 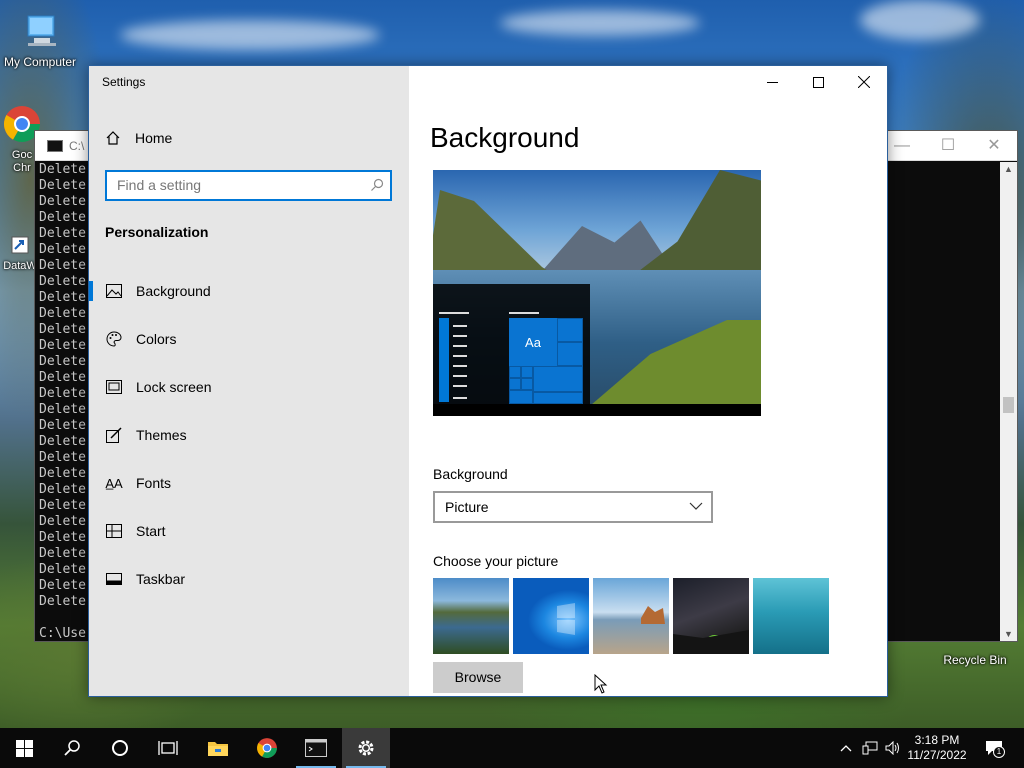 What do you see at coordinates (248, 185) in the screenshot?
I see `search-input: Find a setting` at bounding box center [248, 185].